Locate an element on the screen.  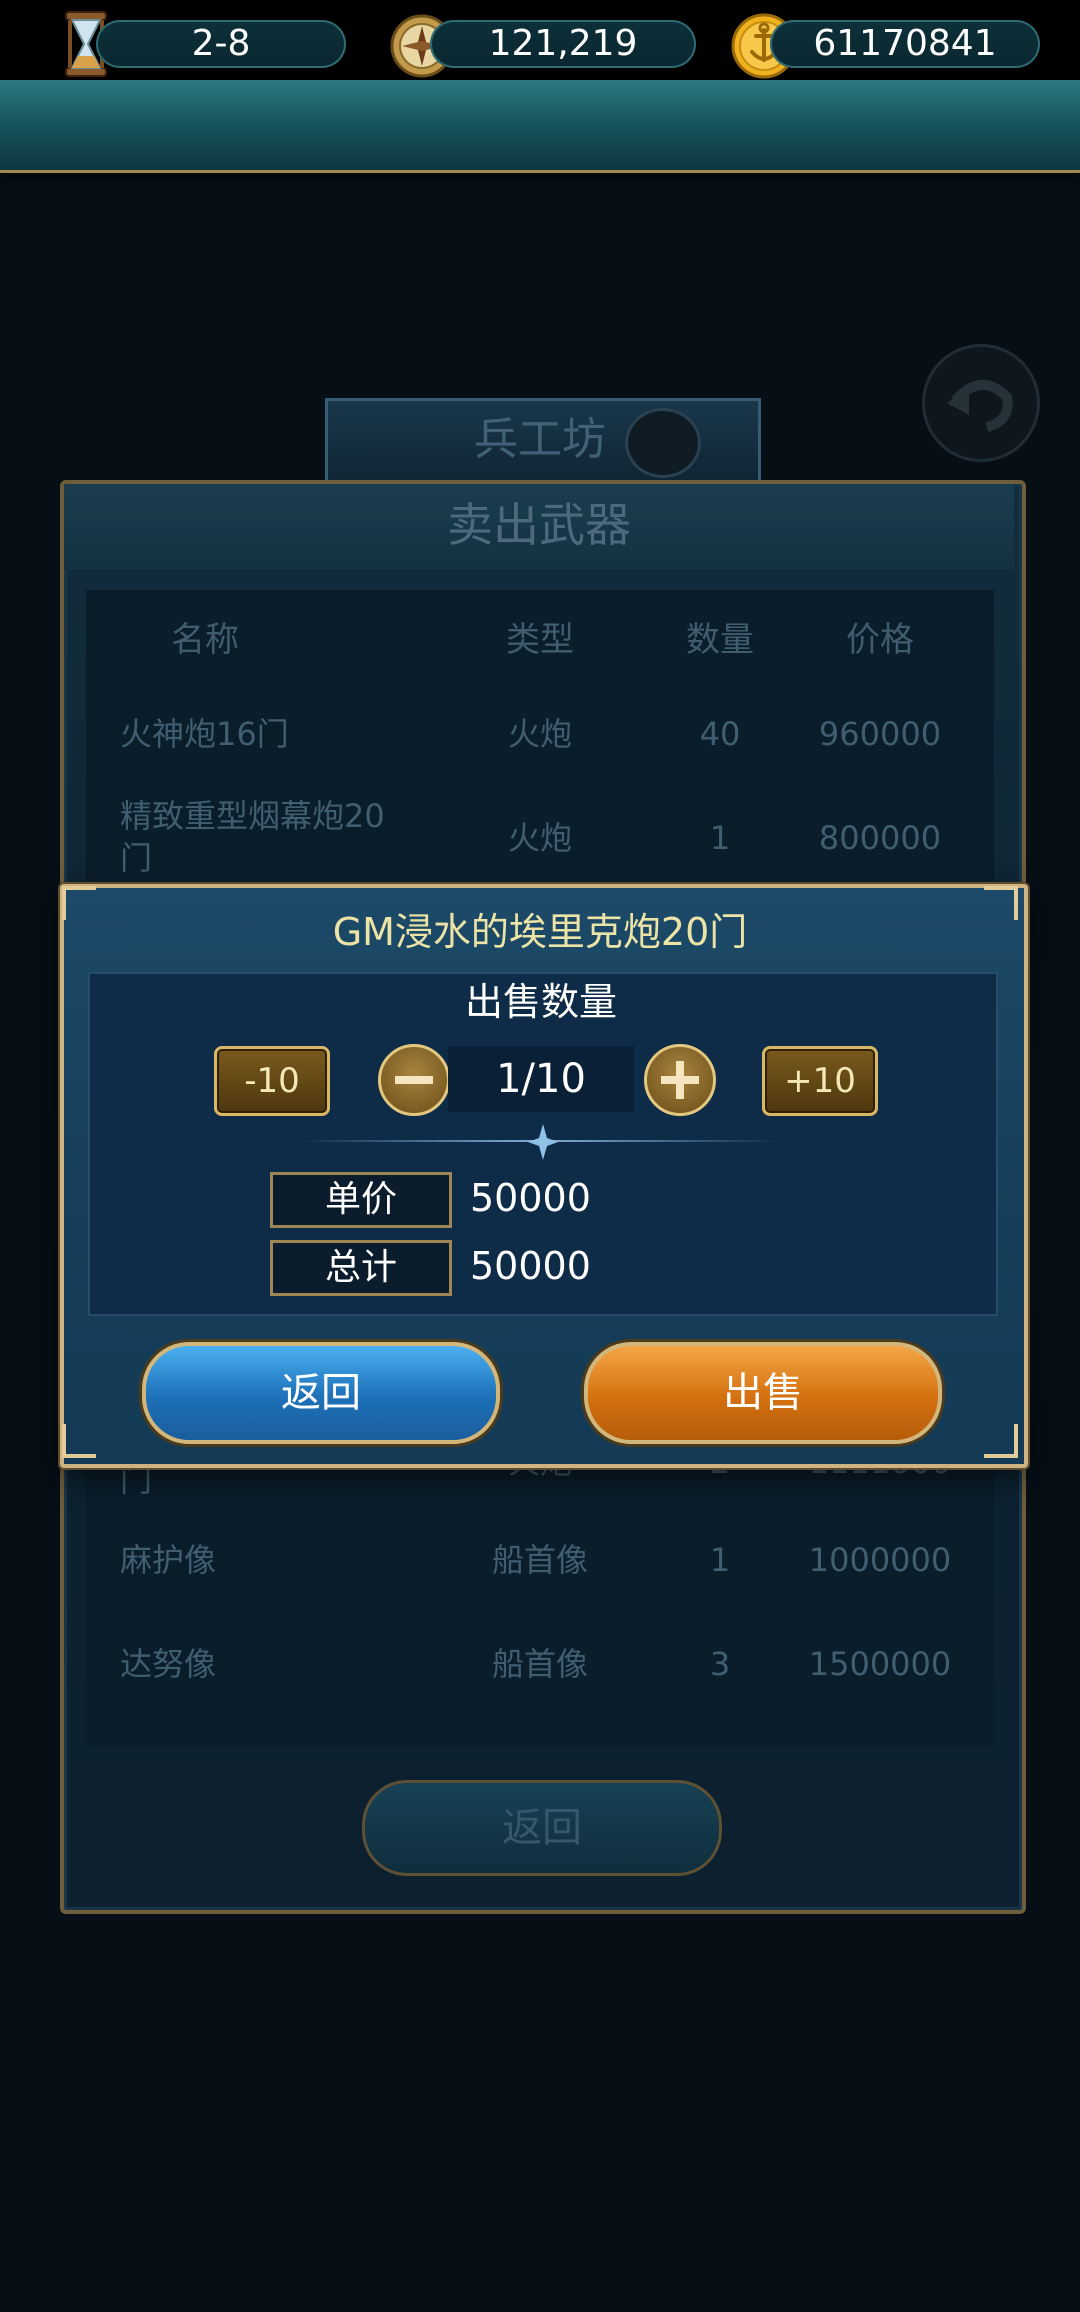
sell-button: 出售 is located at coordinates (763, 1393).